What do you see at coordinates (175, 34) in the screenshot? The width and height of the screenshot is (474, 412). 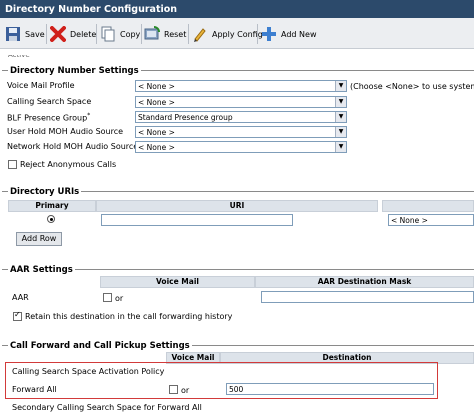 I see `reset-label: Reset` at bounding box center [175, 34].